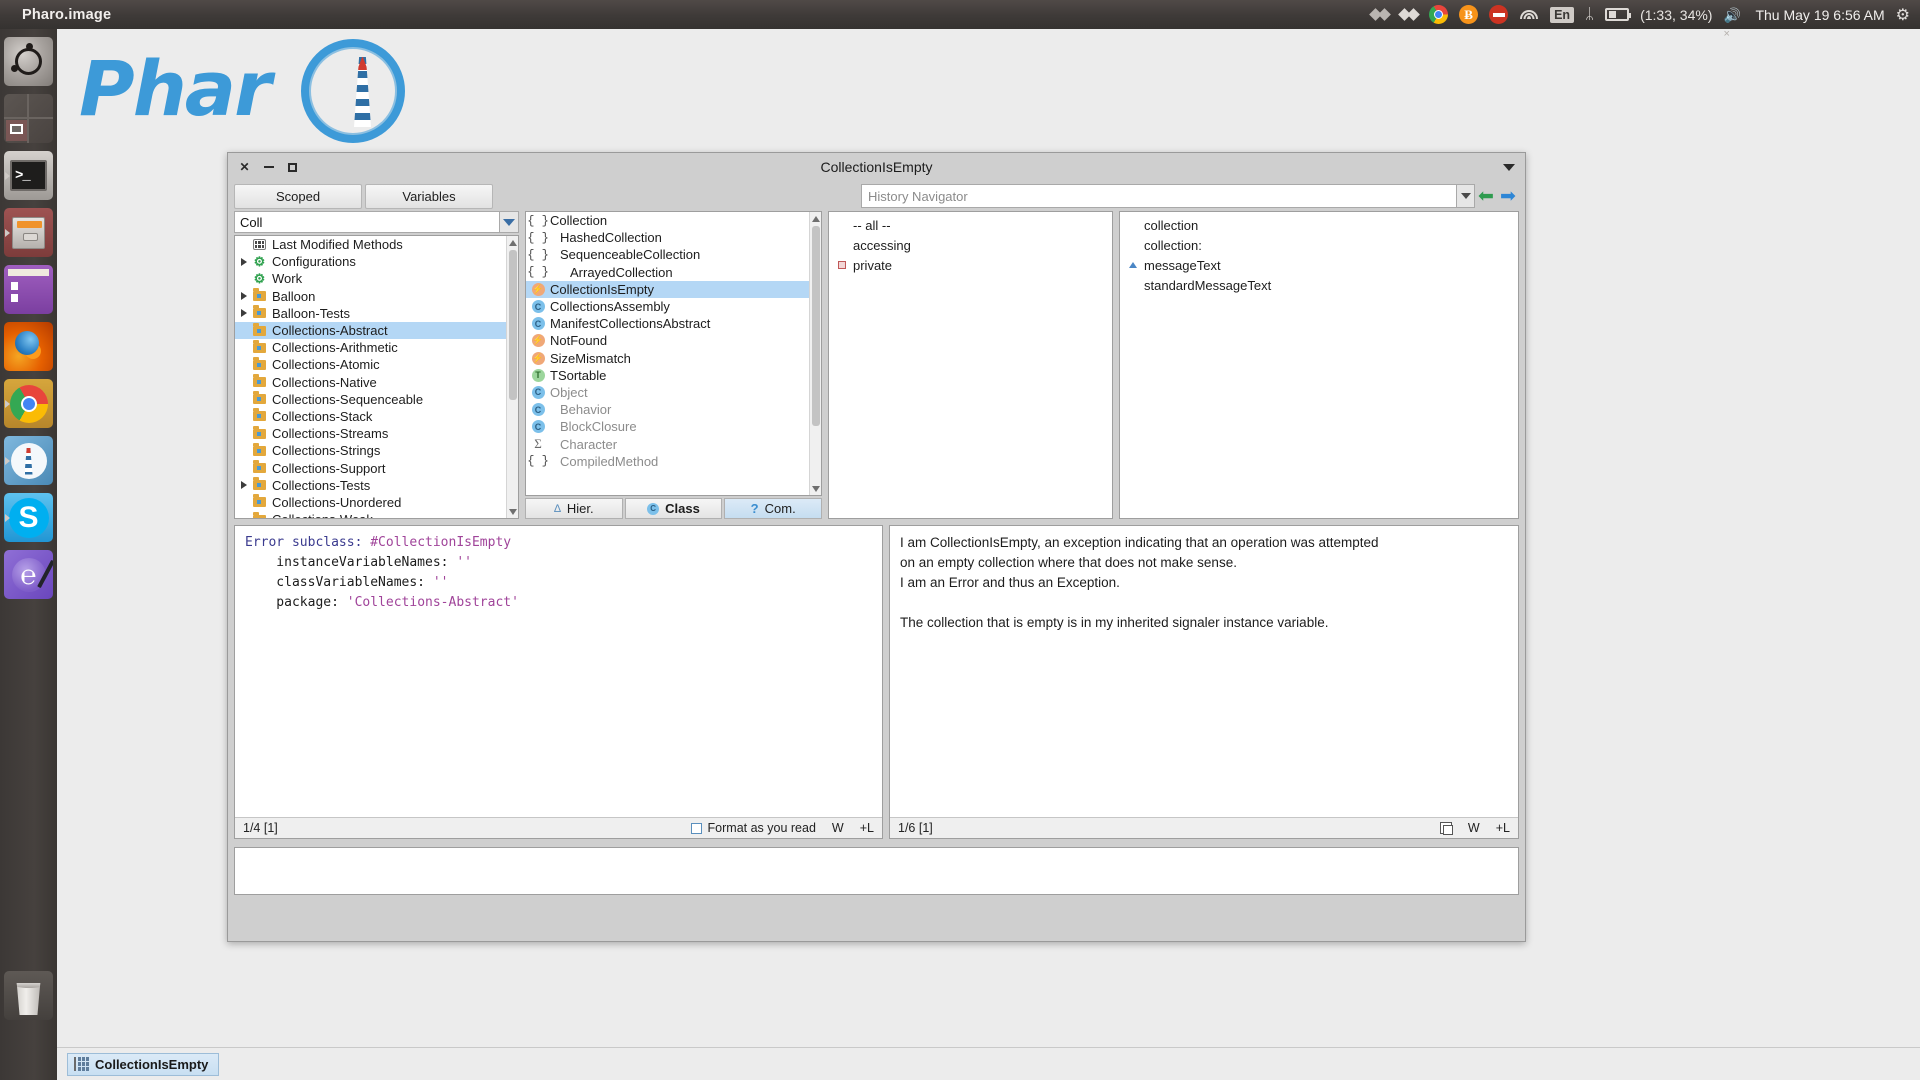  I want to click on comment-wrap-toggle: W, so click(1474, 828).